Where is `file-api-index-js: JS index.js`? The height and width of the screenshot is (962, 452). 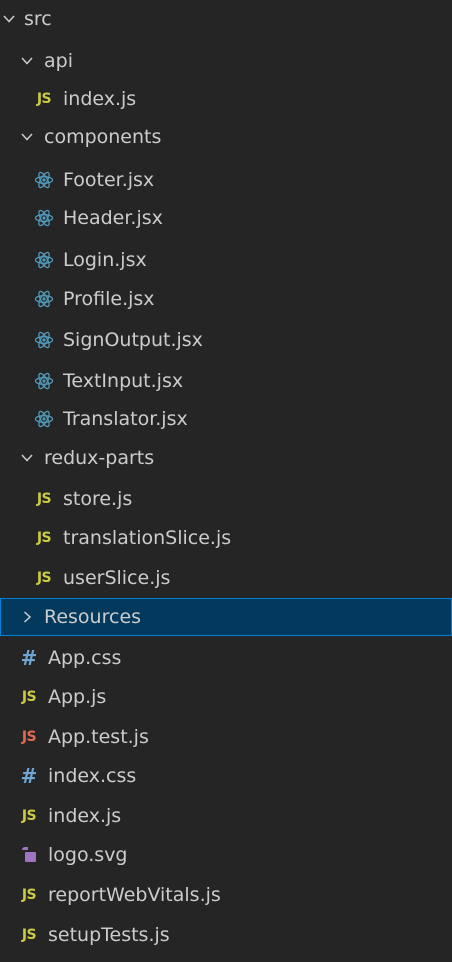
file-api-index-js: JS index.js is located at coordinates (226, 99).